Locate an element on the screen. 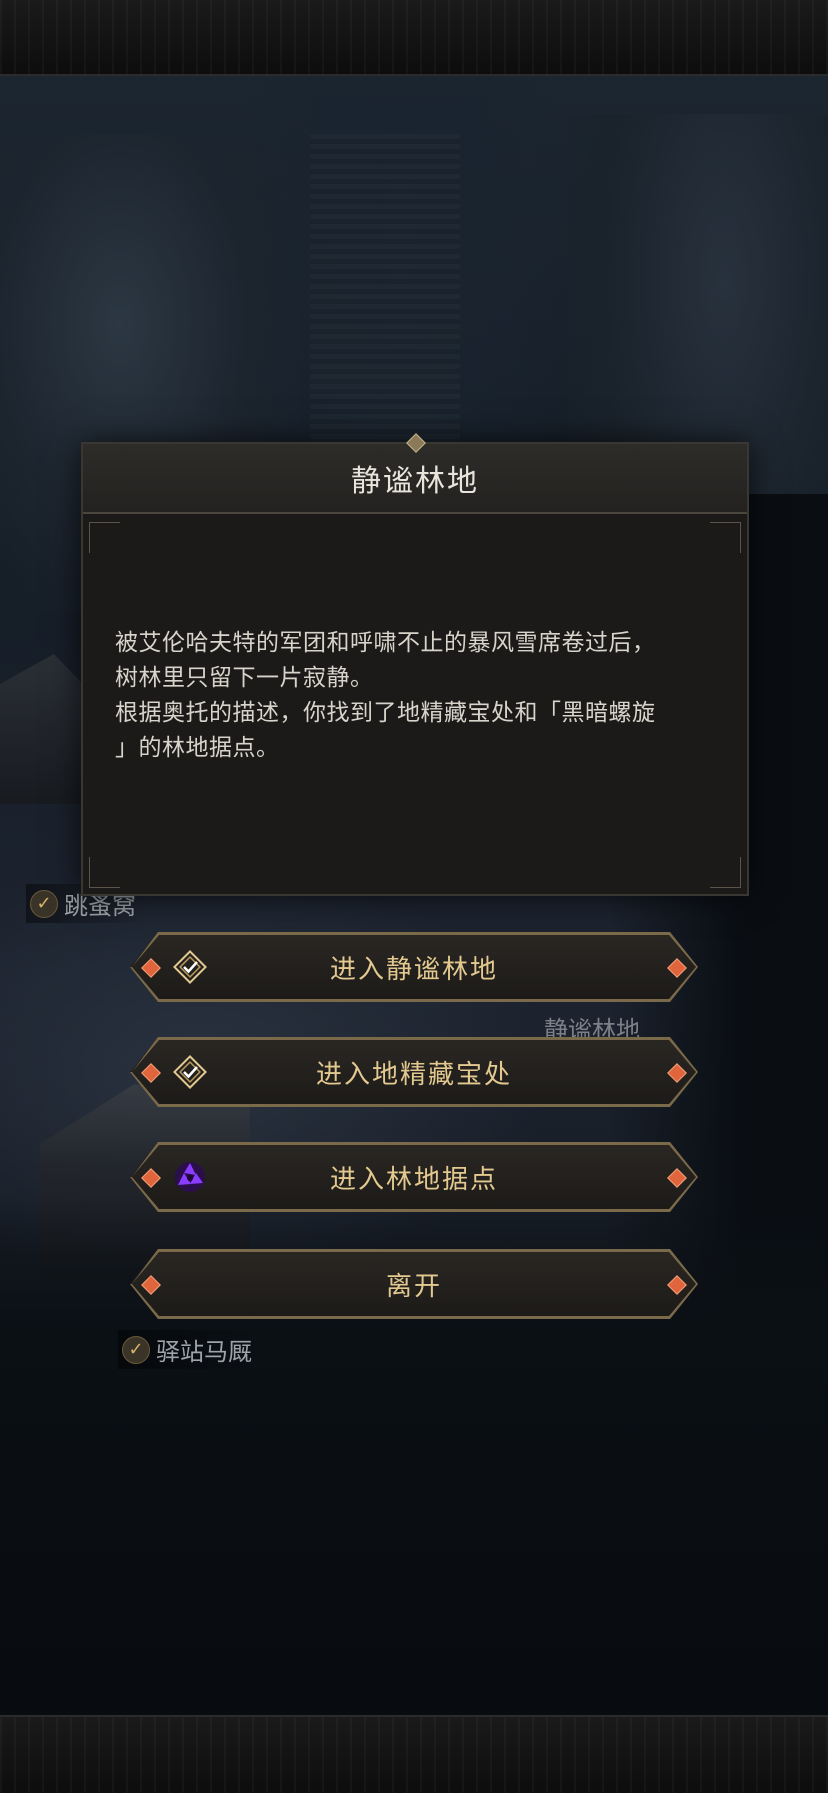  button-label: 离开 is located at coordinates (413, 1286).